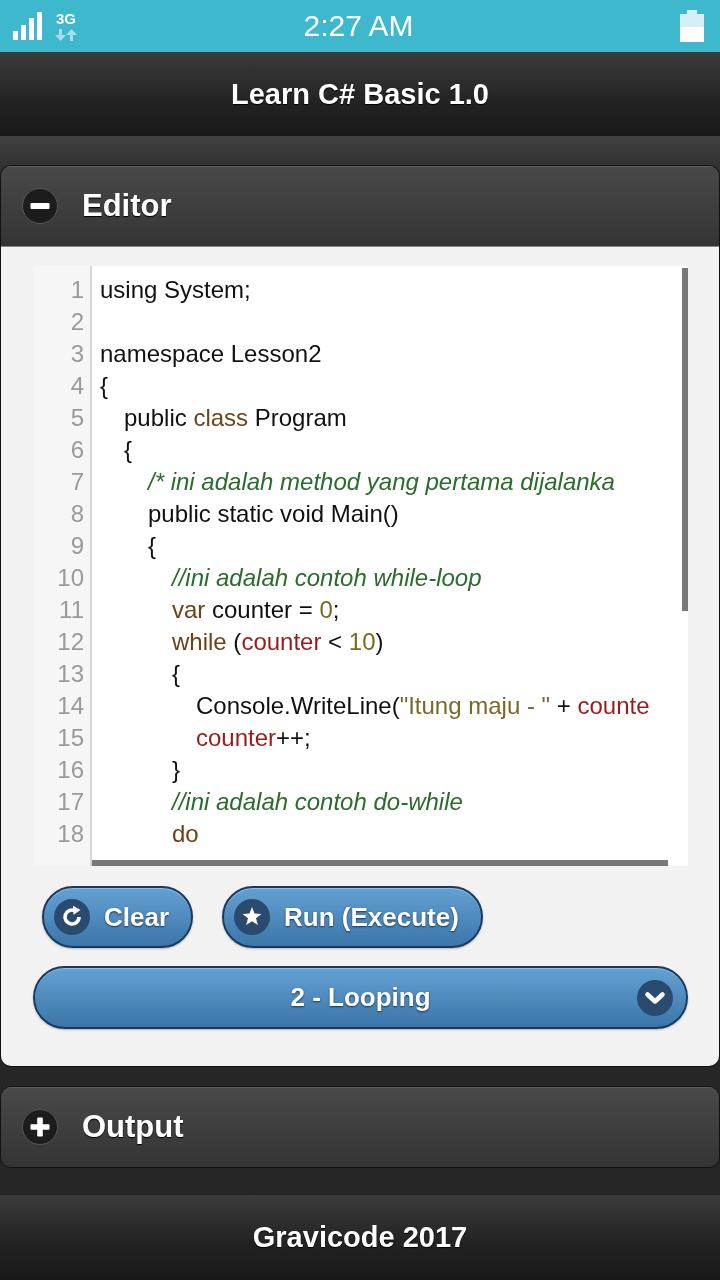 Image resolution: width=720 pixels, height=1280 pixels. I want to click on line-number: 13, so click(70, 673).